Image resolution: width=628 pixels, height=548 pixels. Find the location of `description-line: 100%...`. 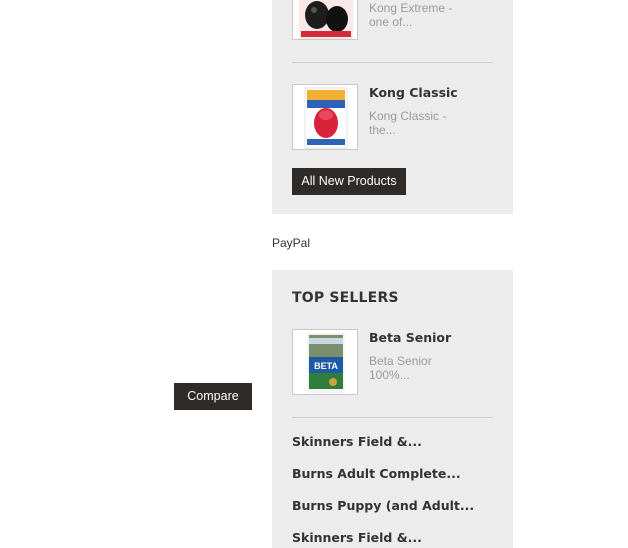

description-line: 100%... is located at coordinates (389, 375).